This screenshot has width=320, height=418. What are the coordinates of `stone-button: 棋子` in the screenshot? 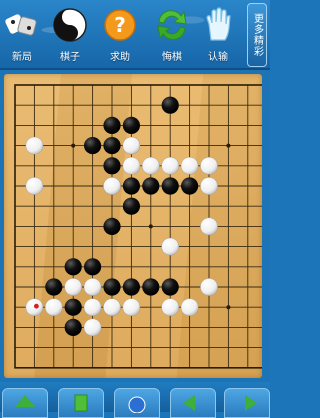 It's located at (70, 34).